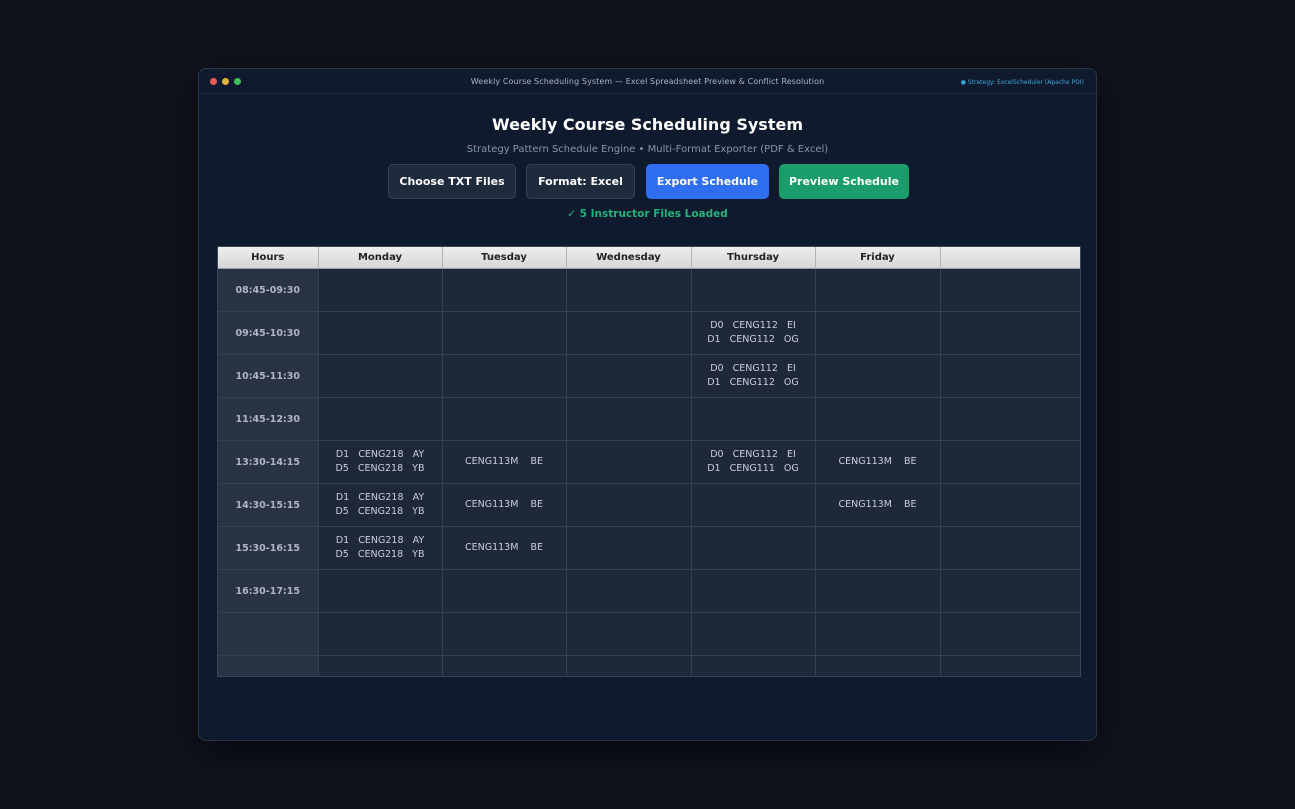 The width and height of the screenshot is (1295, 809). I want to click on format-select-button: Format: Excel, so click(580, 181).